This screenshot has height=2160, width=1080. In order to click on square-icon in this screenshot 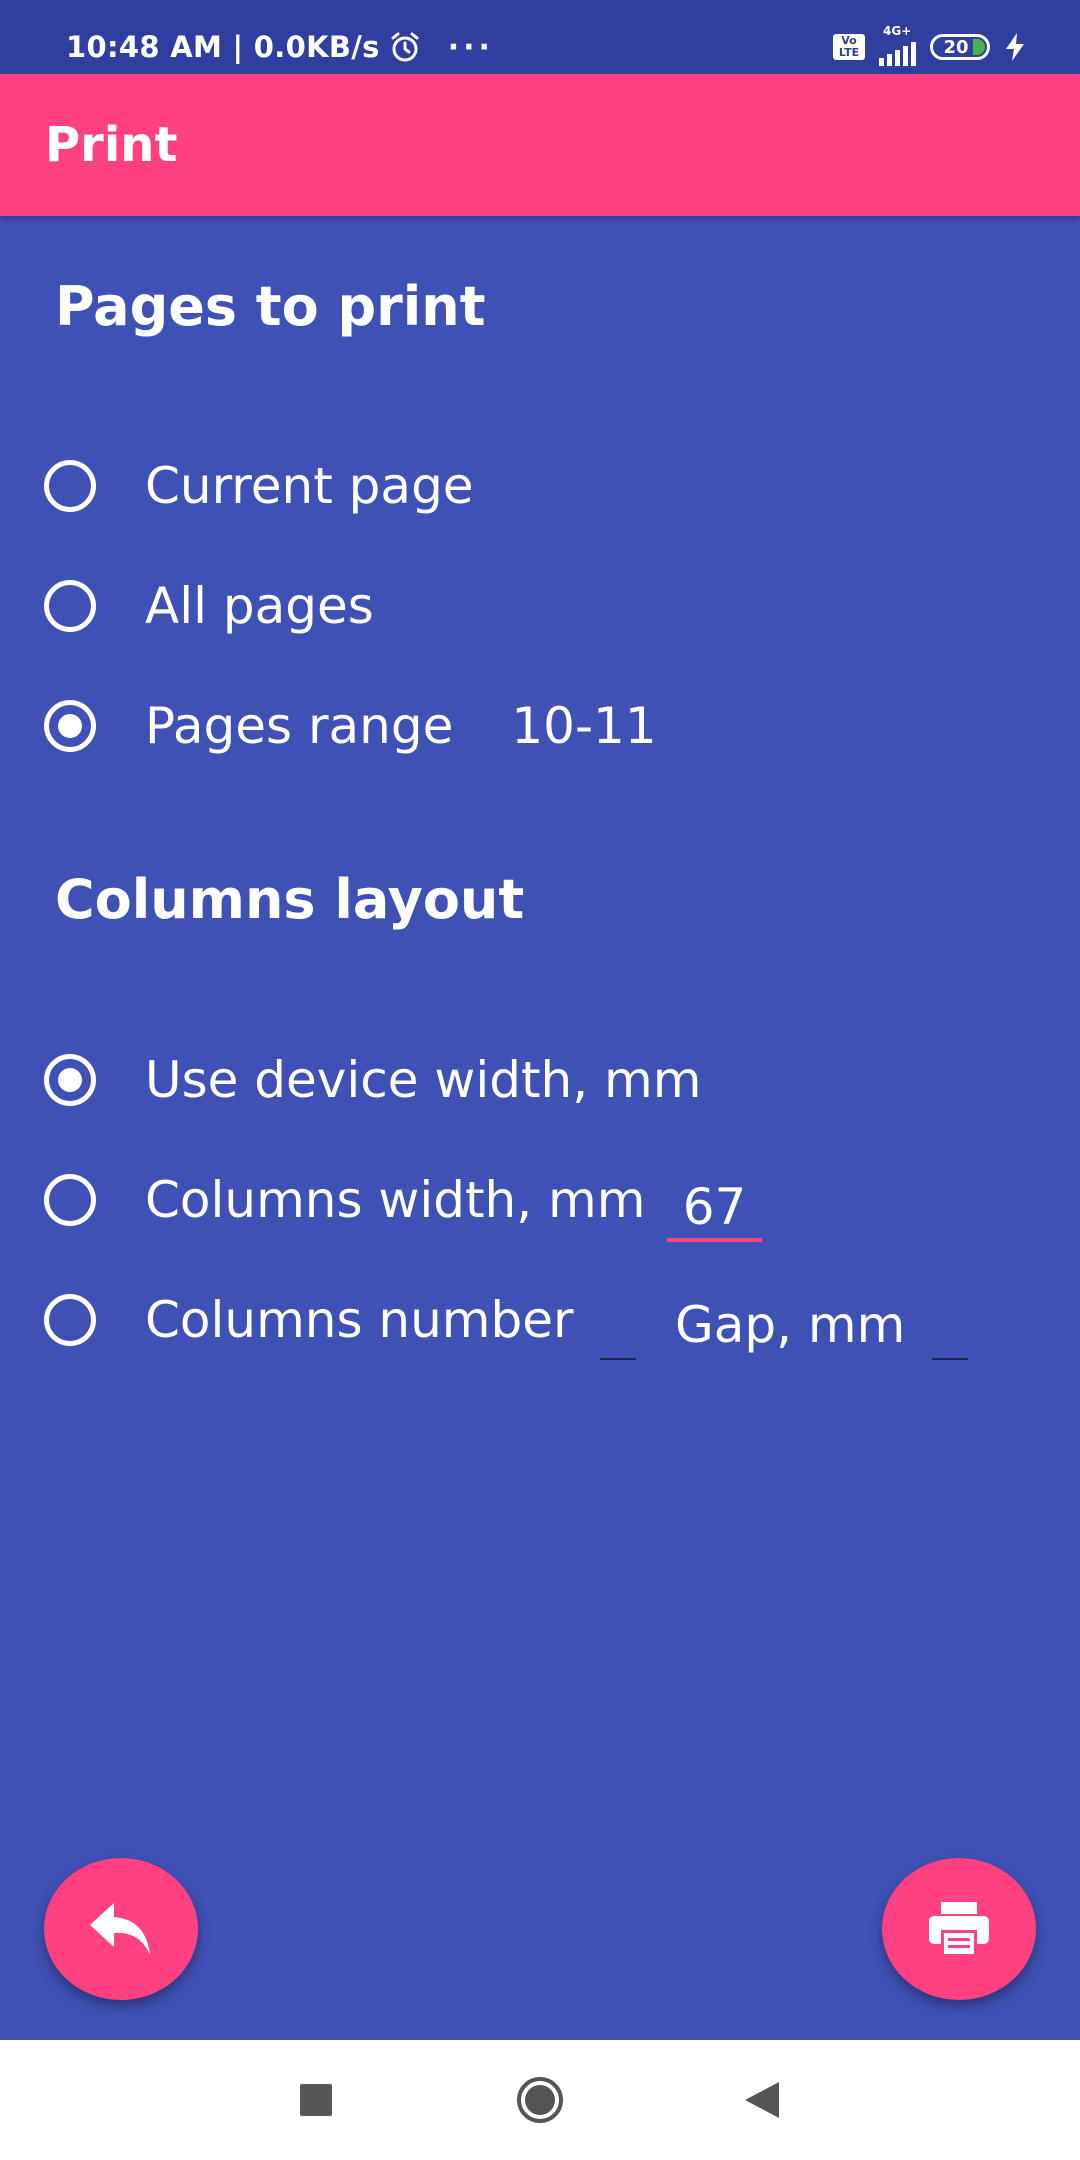, I will do `click(316, 2100)`.